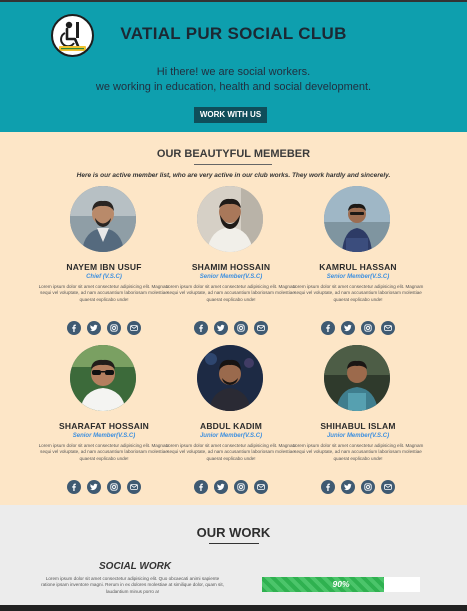  I want to click on member-role: Junior Member(V.S.C), so click(358, 436).